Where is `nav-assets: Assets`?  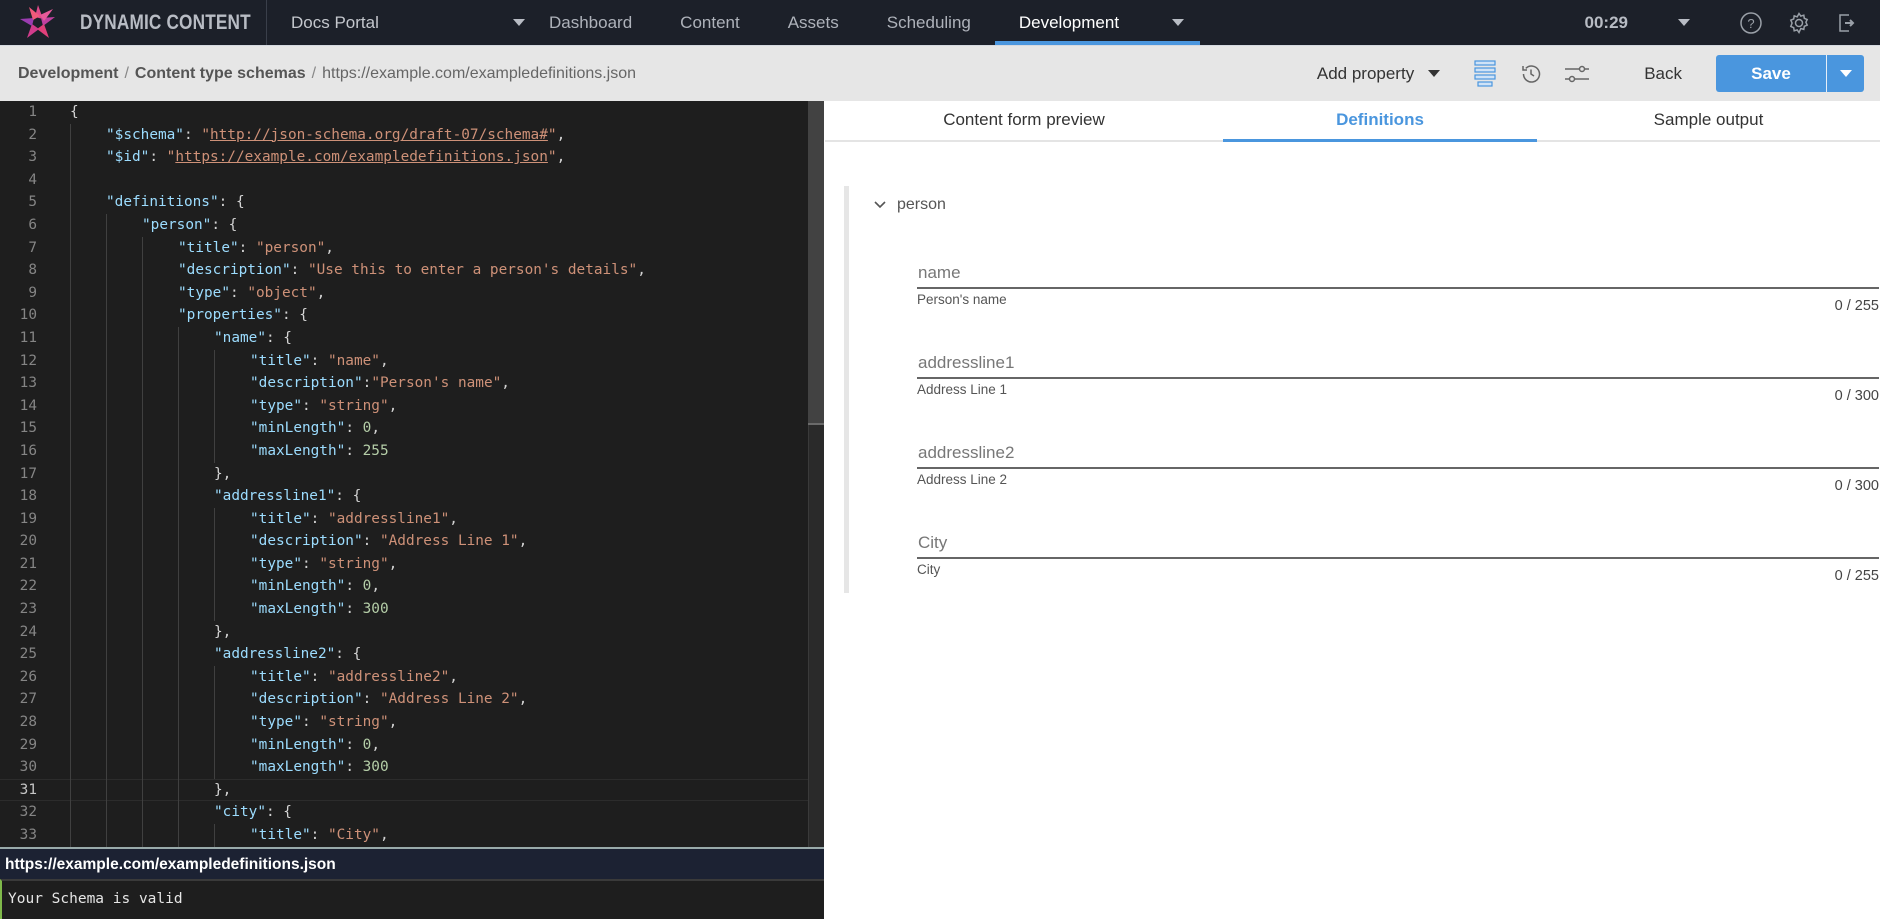 nav-assets: Assets is located at coordinates (813, 22).